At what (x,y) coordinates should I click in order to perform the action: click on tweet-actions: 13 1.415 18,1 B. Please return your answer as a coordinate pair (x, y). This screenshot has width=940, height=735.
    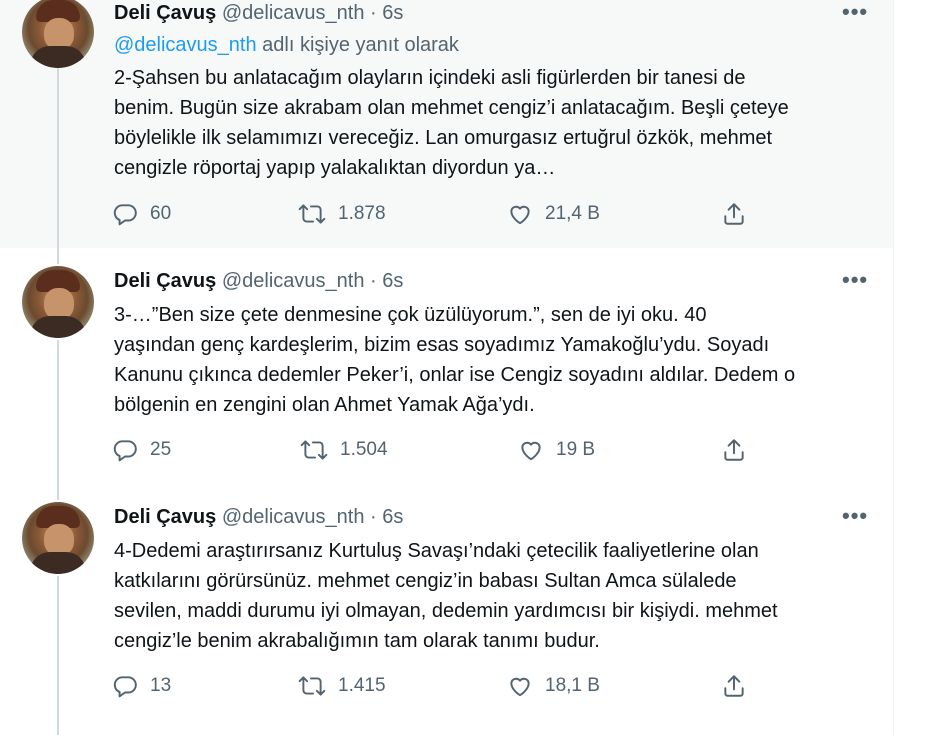
    Looking at the image, I should click on (446, 688).